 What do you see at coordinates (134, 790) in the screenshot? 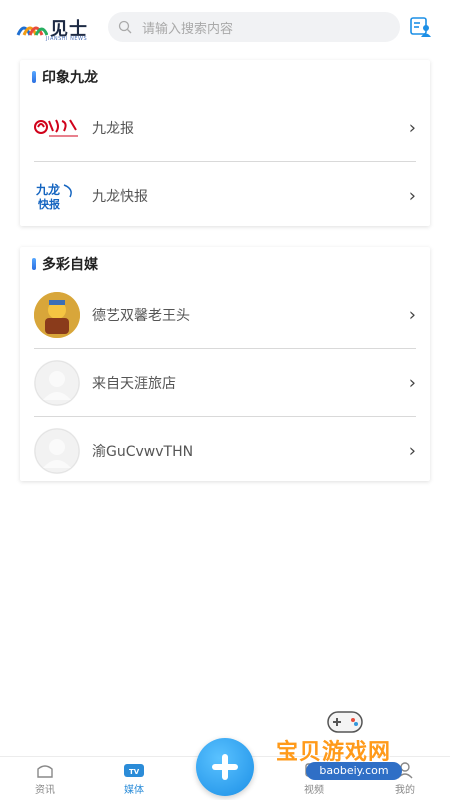
I see `tab-label: 媒体` at bounding box center [134, 790].